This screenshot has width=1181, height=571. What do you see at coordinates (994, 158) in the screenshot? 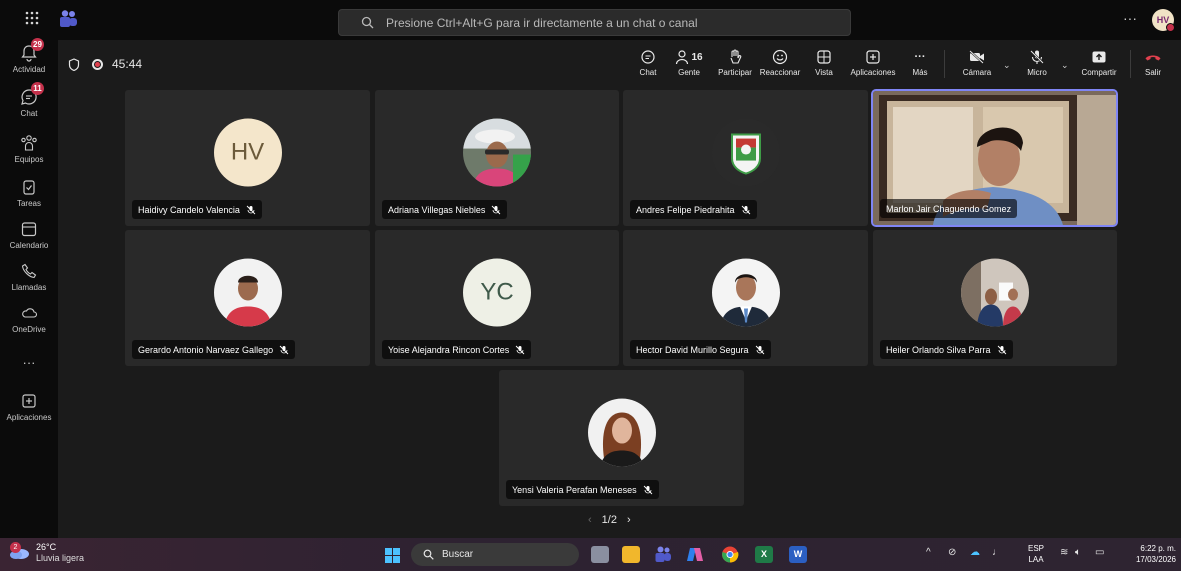
I see `participant-video-tile: Marlon Jair Chaguendo Gomez` at bounding box center [994, 158].